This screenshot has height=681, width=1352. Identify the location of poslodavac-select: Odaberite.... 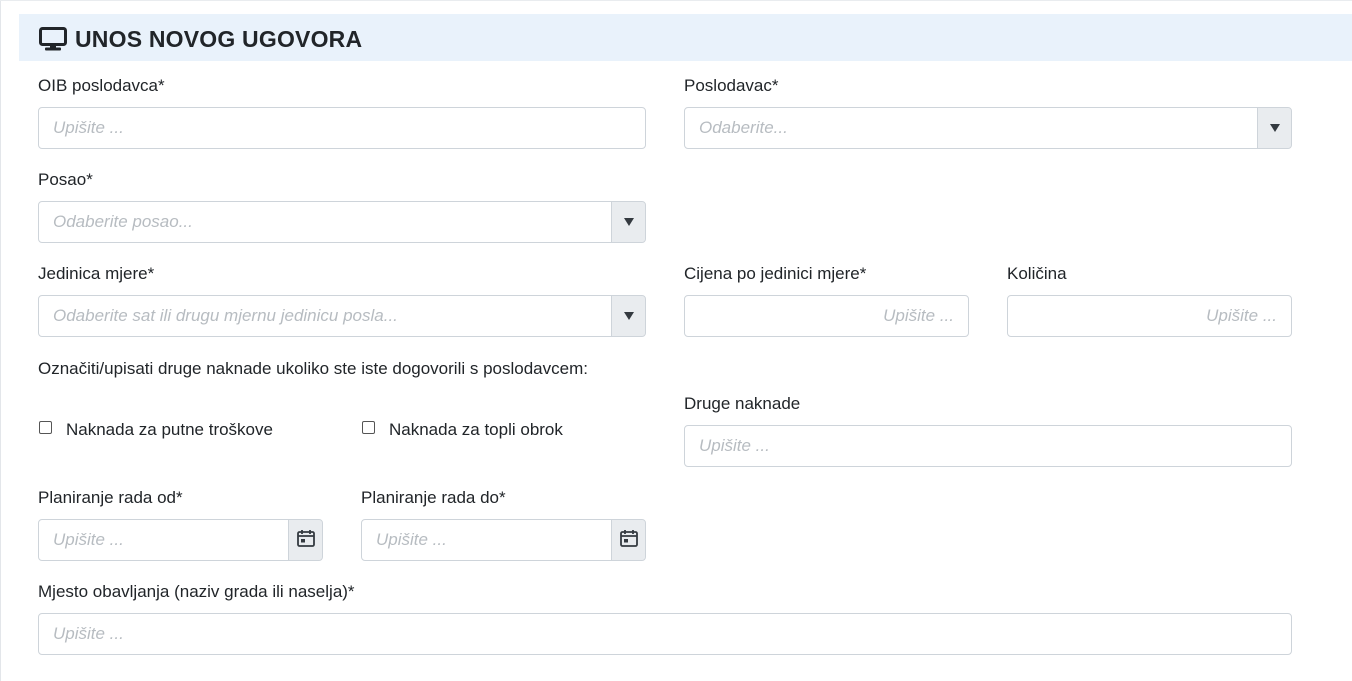
(988, 128).